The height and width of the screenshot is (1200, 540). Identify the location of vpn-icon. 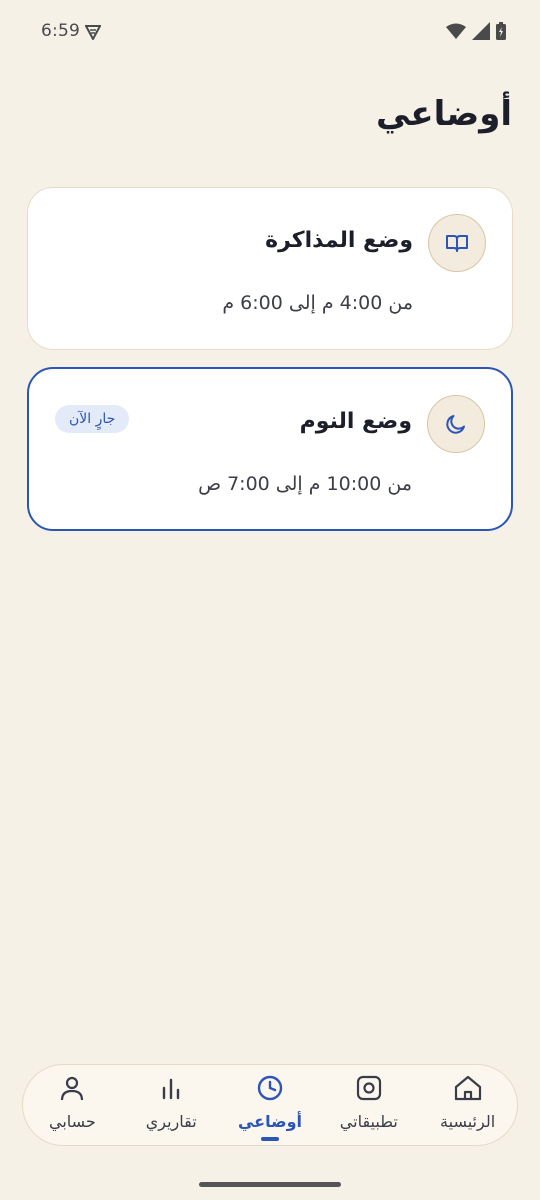
(93, 34).